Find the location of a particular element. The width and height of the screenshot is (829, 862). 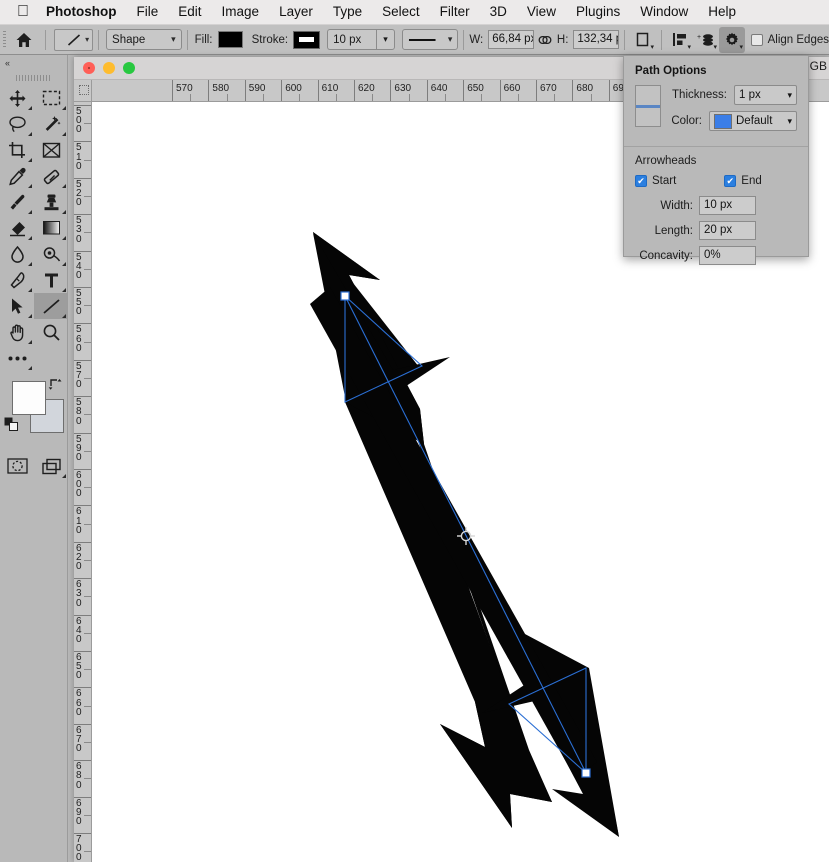

tool-grid is located at coordinates (34, 228).